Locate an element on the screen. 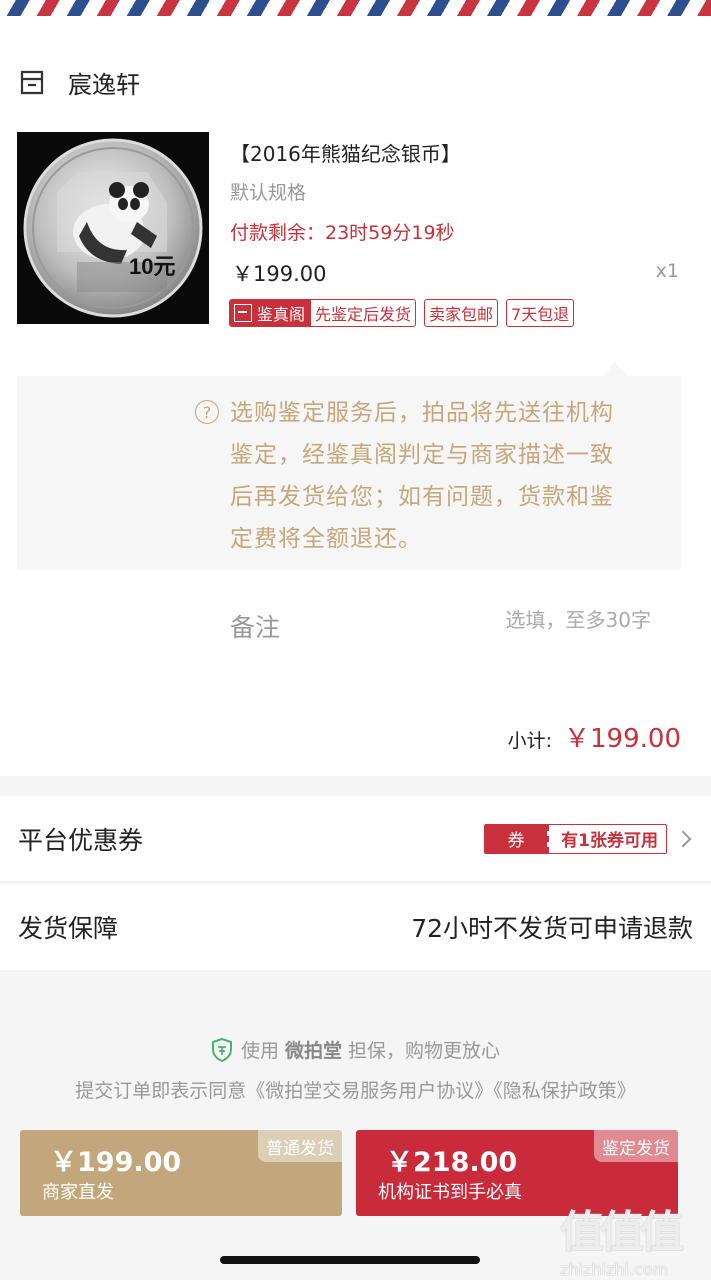 The height and width of the screenshot is (1280, 711). note-label: 备注 is located at coordinates (255, 627).